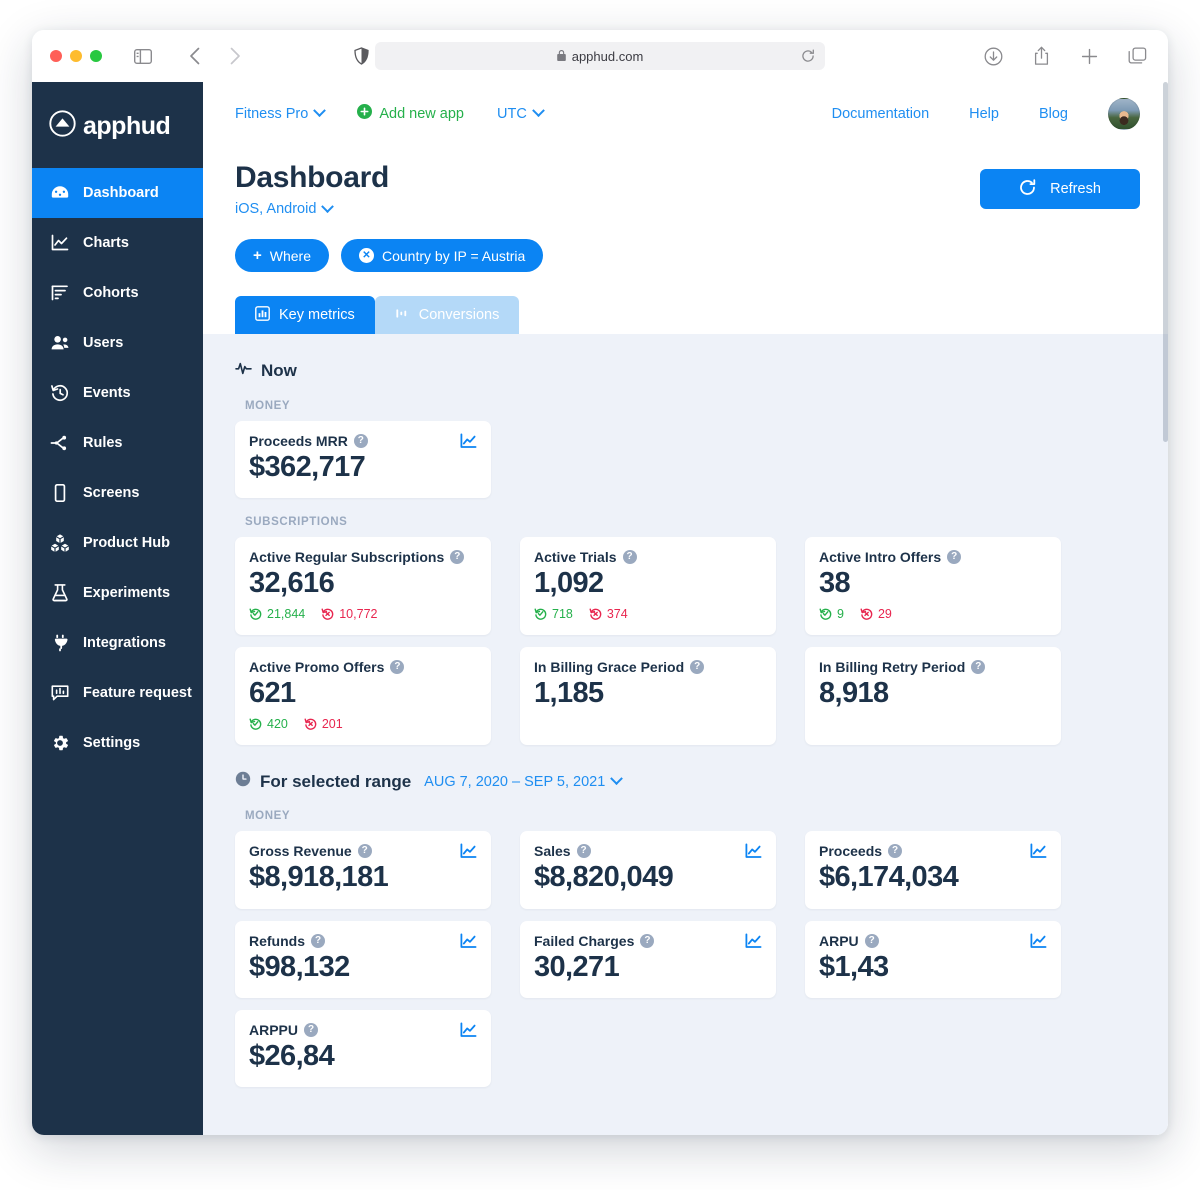  I want to click on tabs-overview-icon, so click(1137, 56).